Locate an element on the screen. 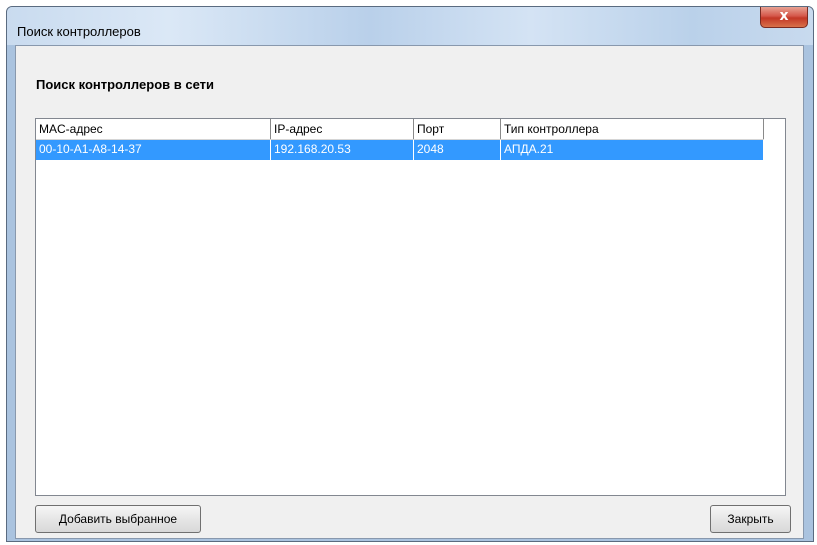 The image size is (817, 545). cell-type: АПДА.21 is located at coordinates (632, 150).